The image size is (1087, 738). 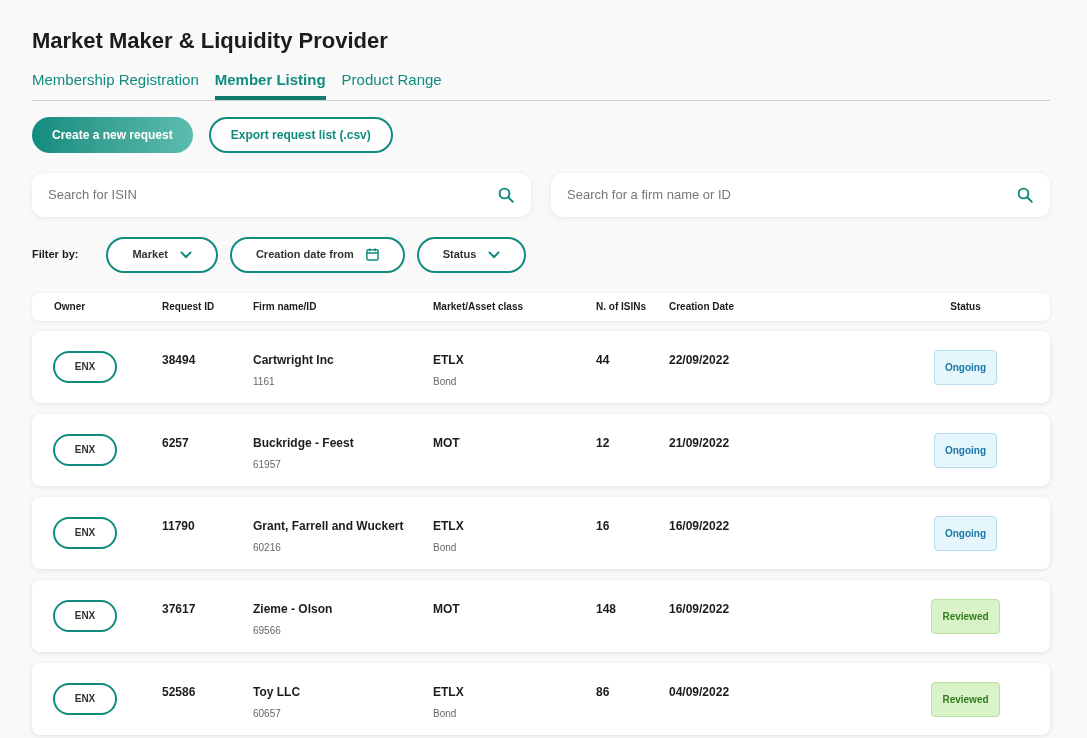 I want to click on request-id: 6257, so click(x=176, y=443).